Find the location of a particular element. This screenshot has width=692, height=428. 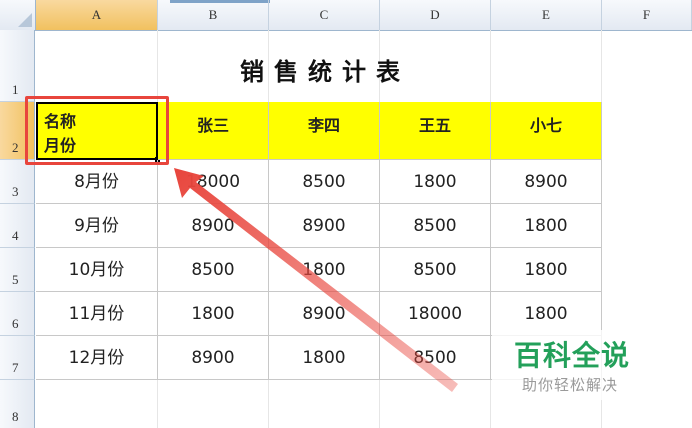

watermark-title: 百科全说 is located at coordinates (572, 355).